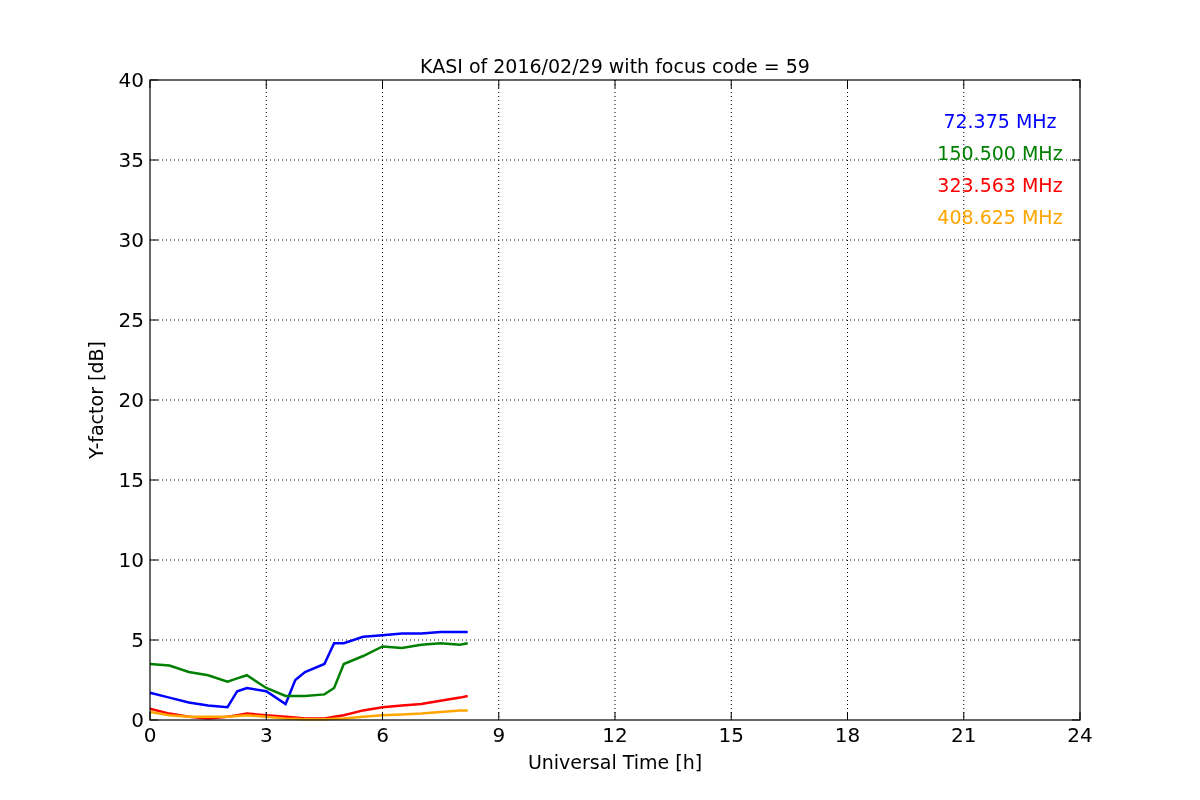 The height and width of the screenshot is (800, 1200). What do you see at coordinates (964, 735) in the screenshot?
I see `x-tick-label: 21` at bounding box center [964, 735].